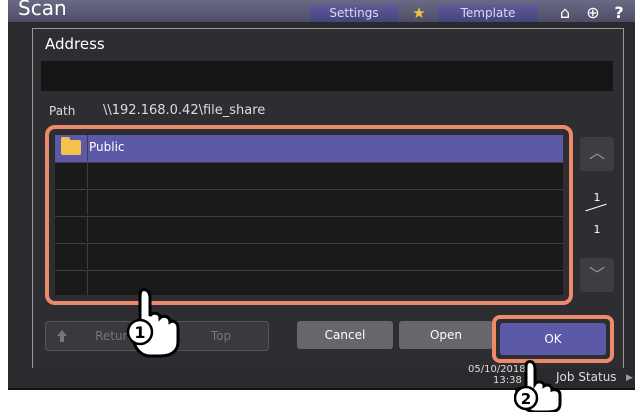 The image size is (643, 412). I want to click on top-bar: Scan Settings ★ Template ⌂ ⊕ ?, so click(321, 11).